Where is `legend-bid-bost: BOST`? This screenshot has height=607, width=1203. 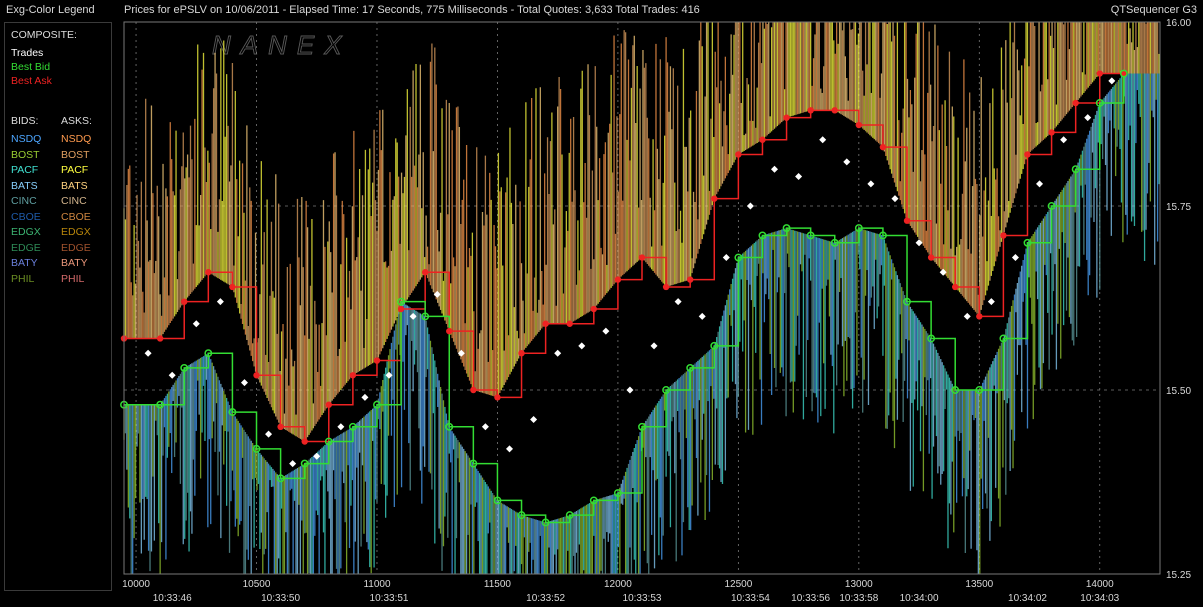 legend-bid-bost: BOST is located at coordinates (25, 154).